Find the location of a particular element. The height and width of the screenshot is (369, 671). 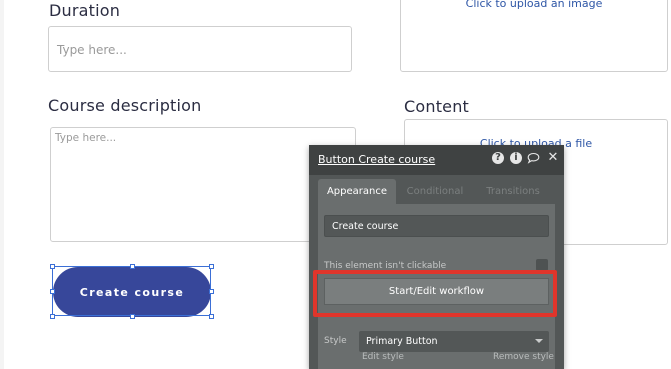

property-editor-header: Button Create course ? i ✕ is located at coordinates (436, 160).